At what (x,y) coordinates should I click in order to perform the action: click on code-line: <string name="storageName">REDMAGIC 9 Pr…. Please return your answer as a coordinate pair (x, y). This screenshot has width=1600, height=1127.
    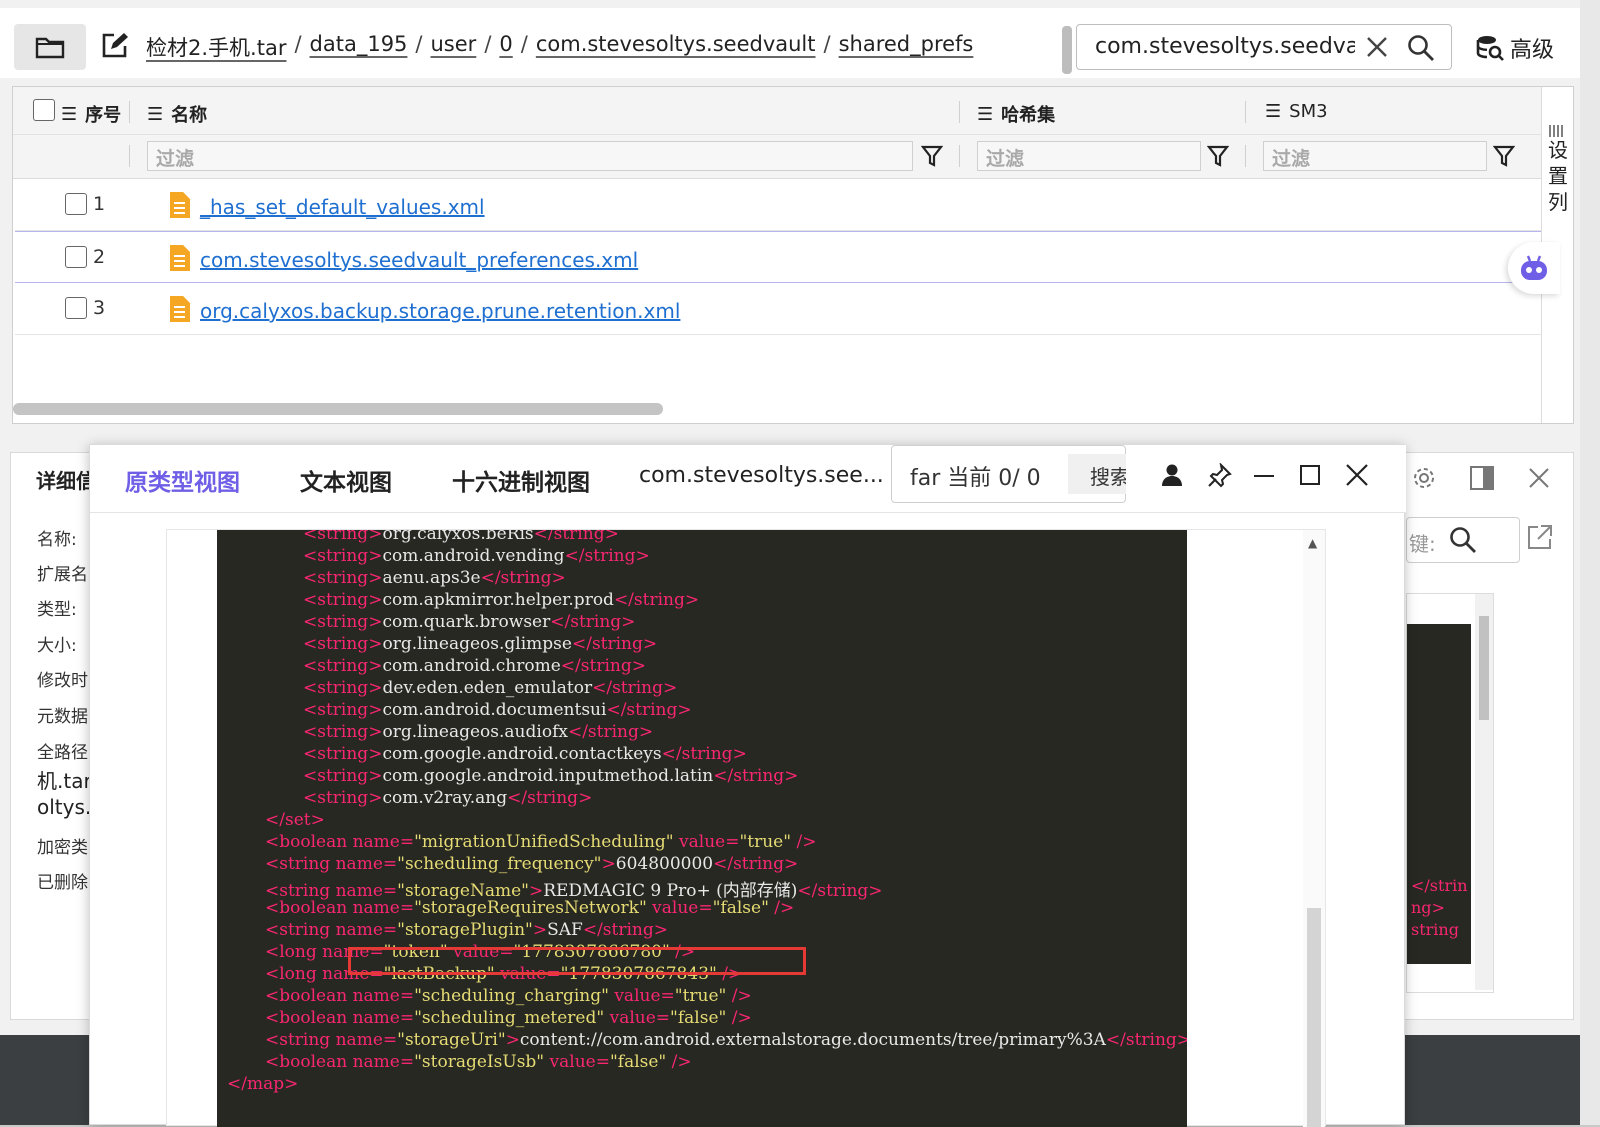
    Looking at the image, I should click on (574, 891).